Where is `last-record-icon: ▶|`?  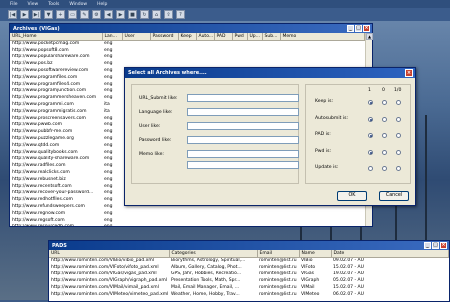 last-record-icon: ▶| is located at coordinates (36, 14).